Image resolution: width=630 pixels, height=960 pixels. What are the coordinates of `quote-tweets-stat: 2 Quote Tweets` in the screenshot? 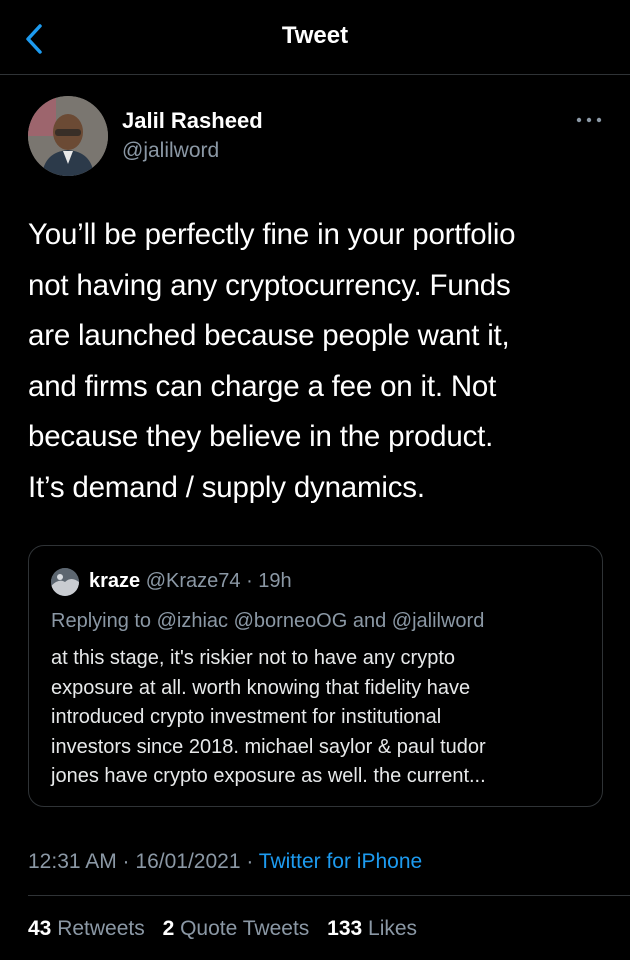 It's located at (236, 928).